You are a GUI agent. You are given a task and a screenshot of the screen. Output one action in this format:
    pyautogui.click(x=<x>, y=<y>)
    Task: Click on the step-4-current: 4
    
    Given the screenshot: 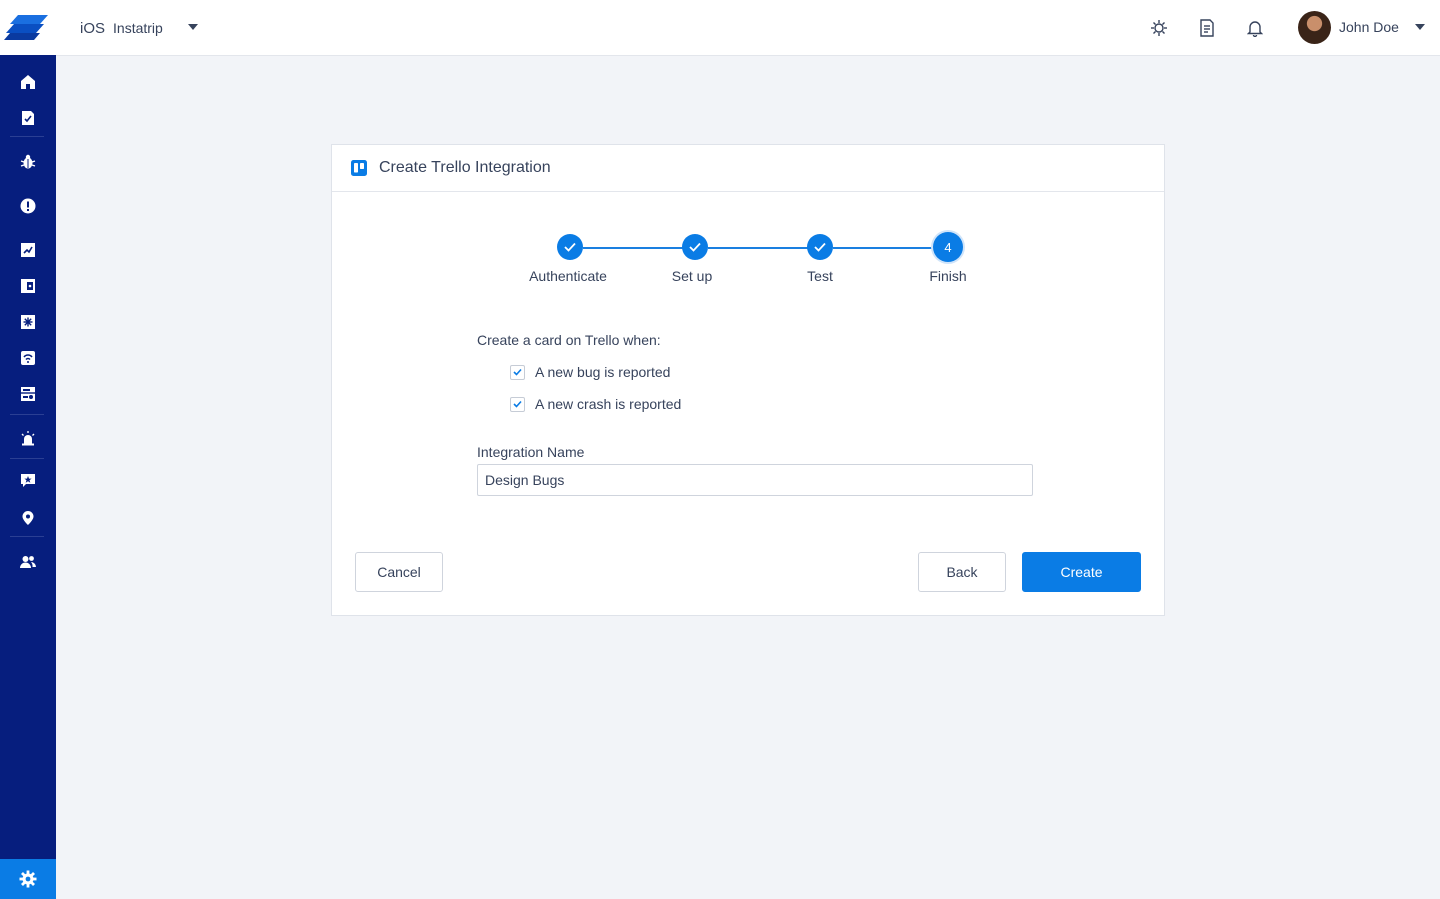 What is the action you would take?
    pyautogui.click(x=948, y=247)
    